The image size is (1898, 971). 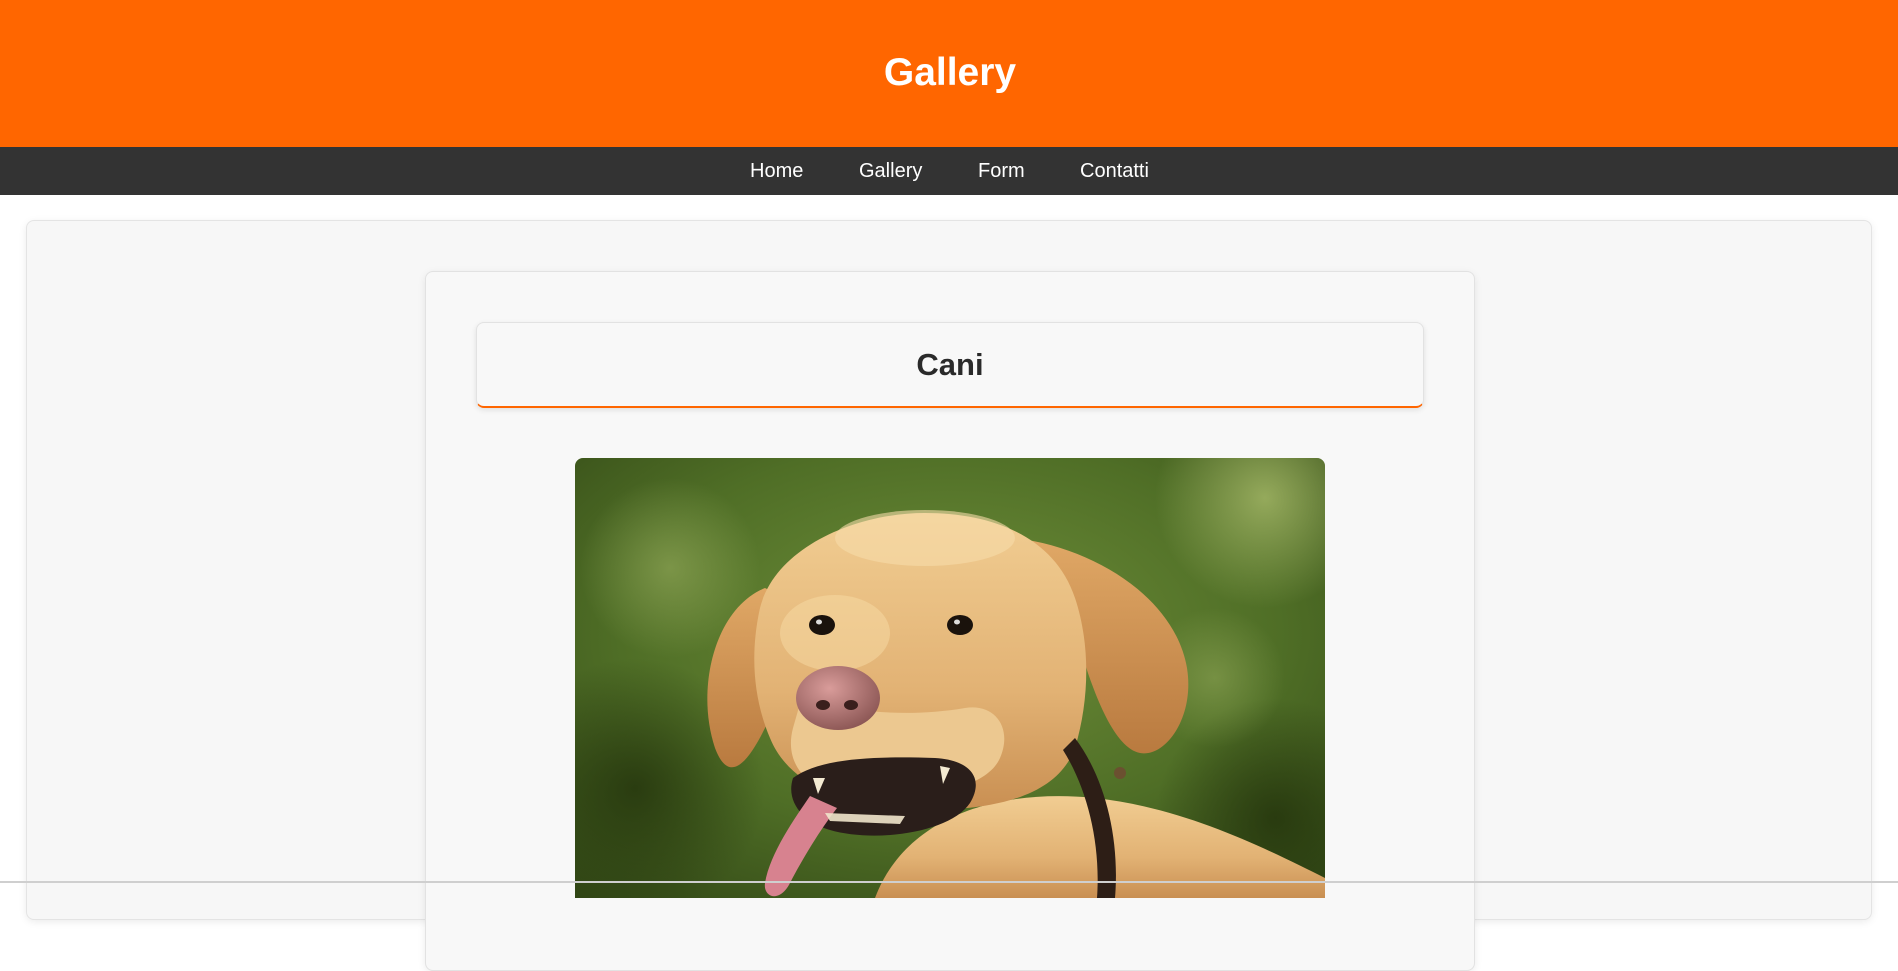 I want to click on section-header: Cani, so click(x=950, y=365).